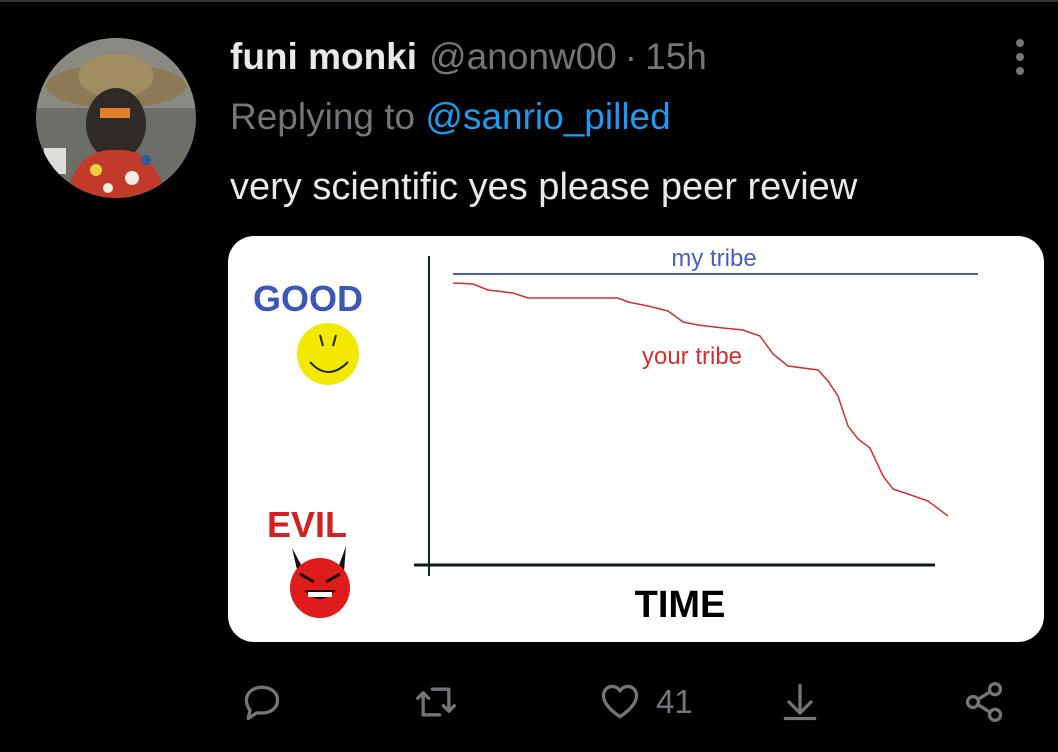 Image resolution: width=1058 pixels, height=752 pixels. I want to click on avatar-image, so click(116, 118).